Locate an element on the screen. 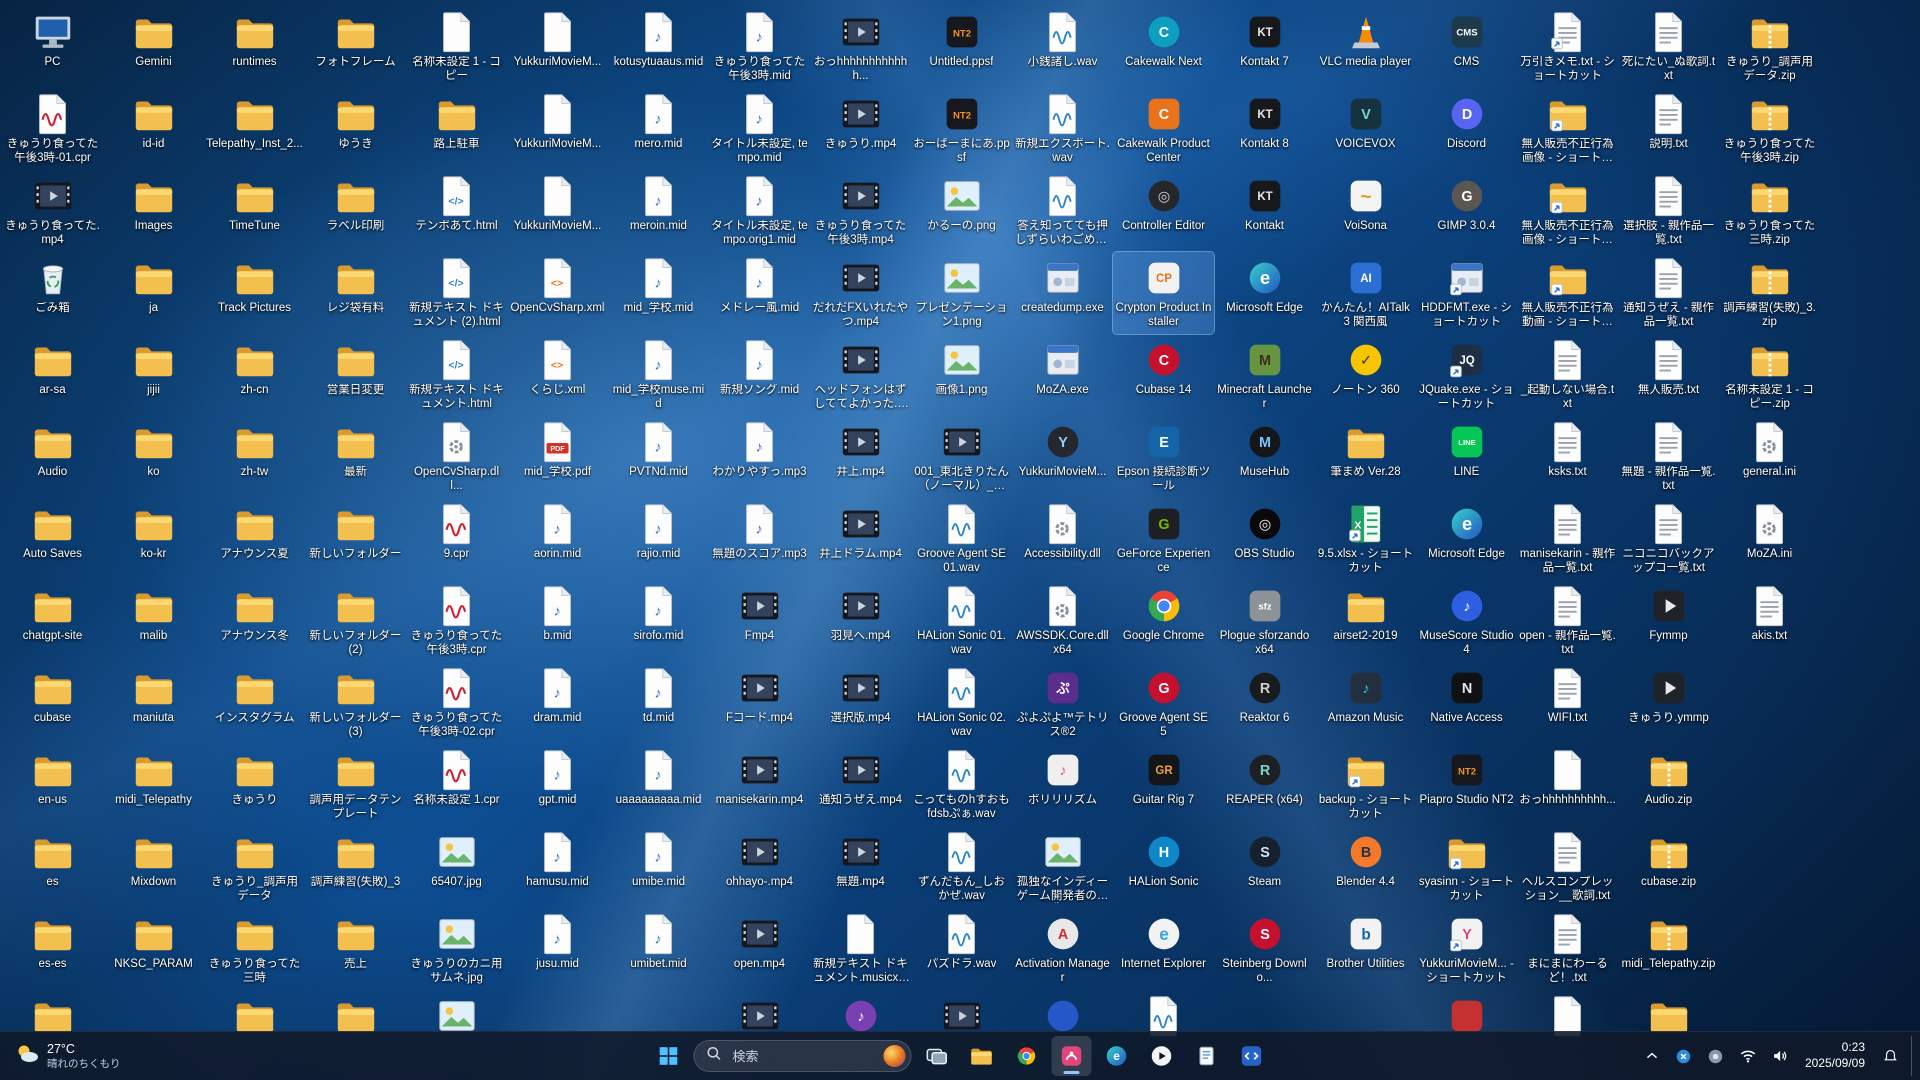 Image resolution: width=1920 pixels, height=1080 pixels. desktop-icon: 新しいフォルダー is located at coordinates (355, 539).